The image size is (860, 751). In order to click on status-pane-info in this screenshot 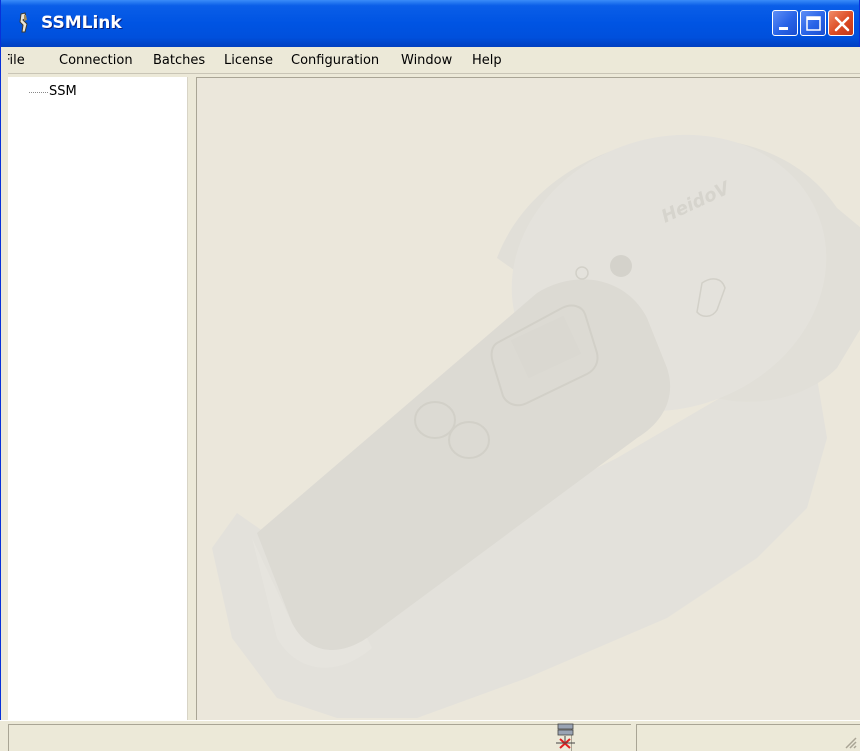, I will do `click(748, 737)`.